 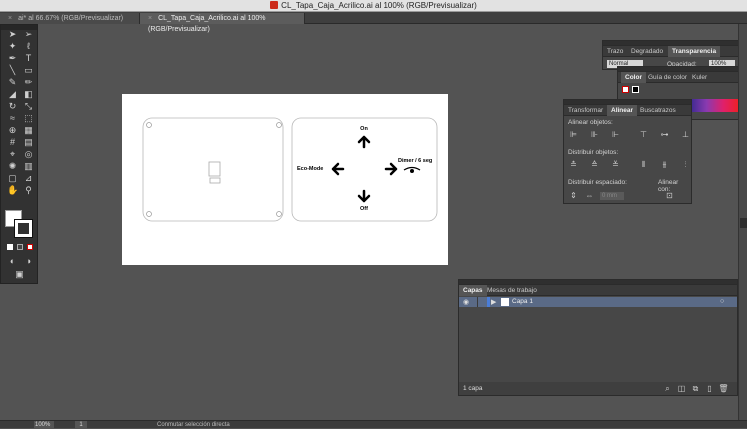 I want to click on layer-count: 1 capa, so click(x=473, y=388).